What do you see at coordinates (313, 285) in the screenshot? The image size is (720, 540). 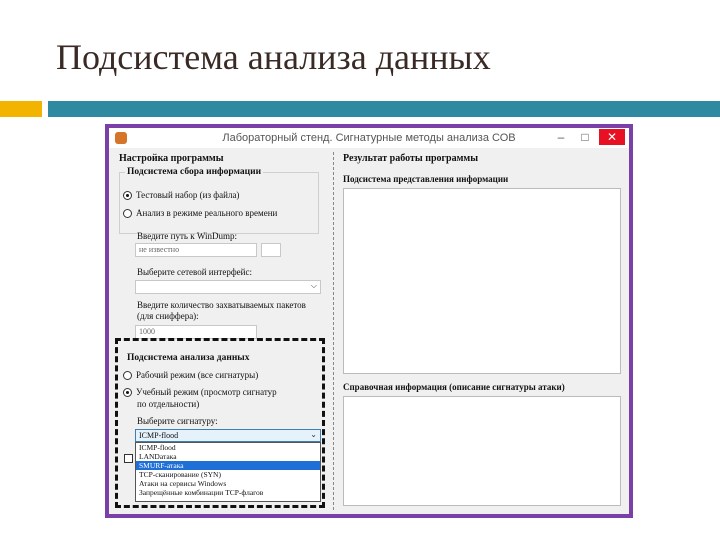 I see `chevron-down-icon: ⌵` at bounding box center [313, 285].